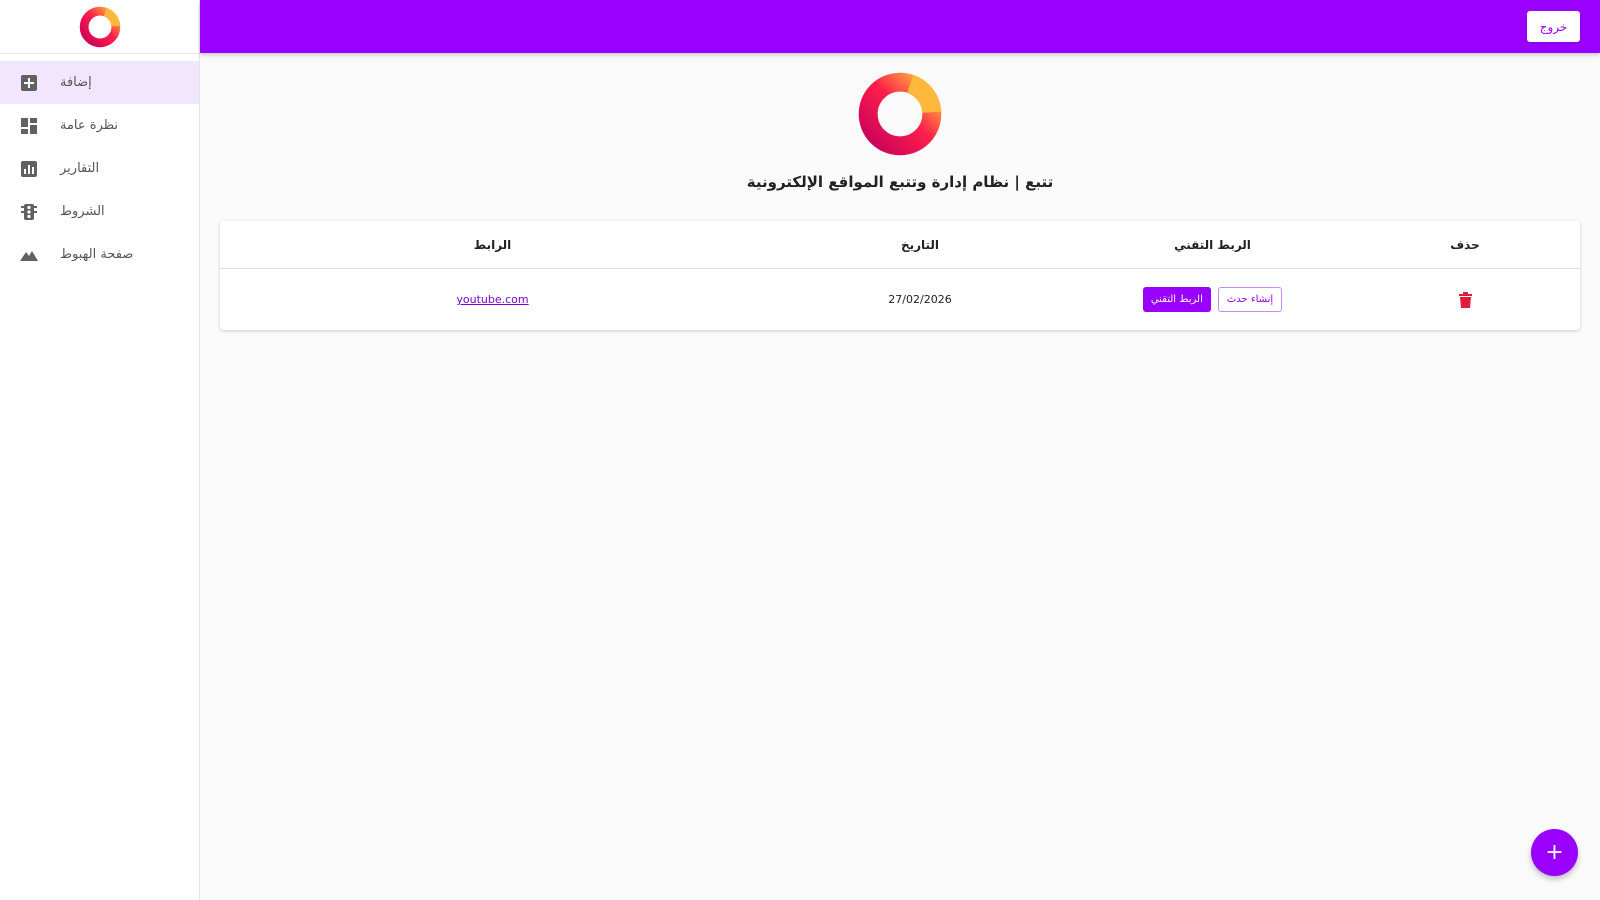 The width and height of the screenshot is (1600, 900). Describe the element at coordinates (29, 212) in the screenshot. I see `traffic-light-icon` at that location.